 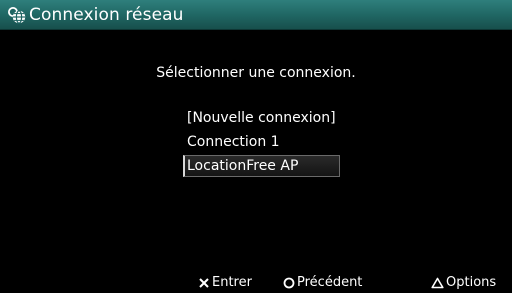 What do you see at coordinates (330, 282) in the screenshot?
I see `back-label: Précédent` at bounding box center [330, 282].